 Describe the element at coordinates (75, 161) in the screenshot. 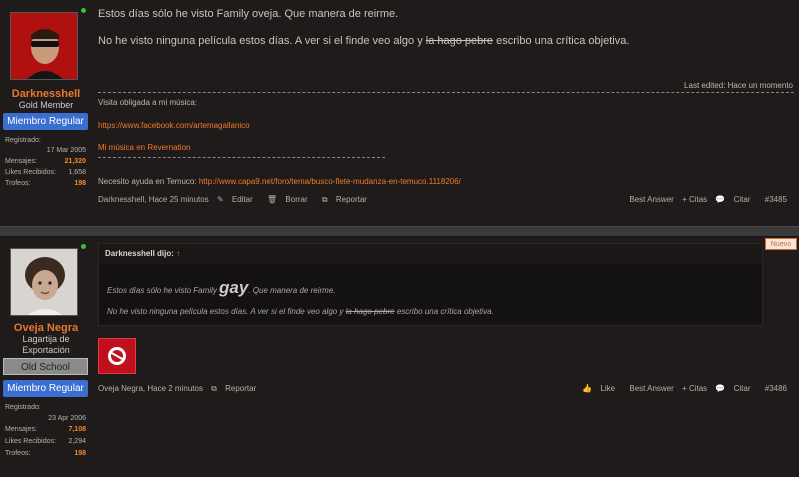

I see `stat-messages: 21,320` at that location.